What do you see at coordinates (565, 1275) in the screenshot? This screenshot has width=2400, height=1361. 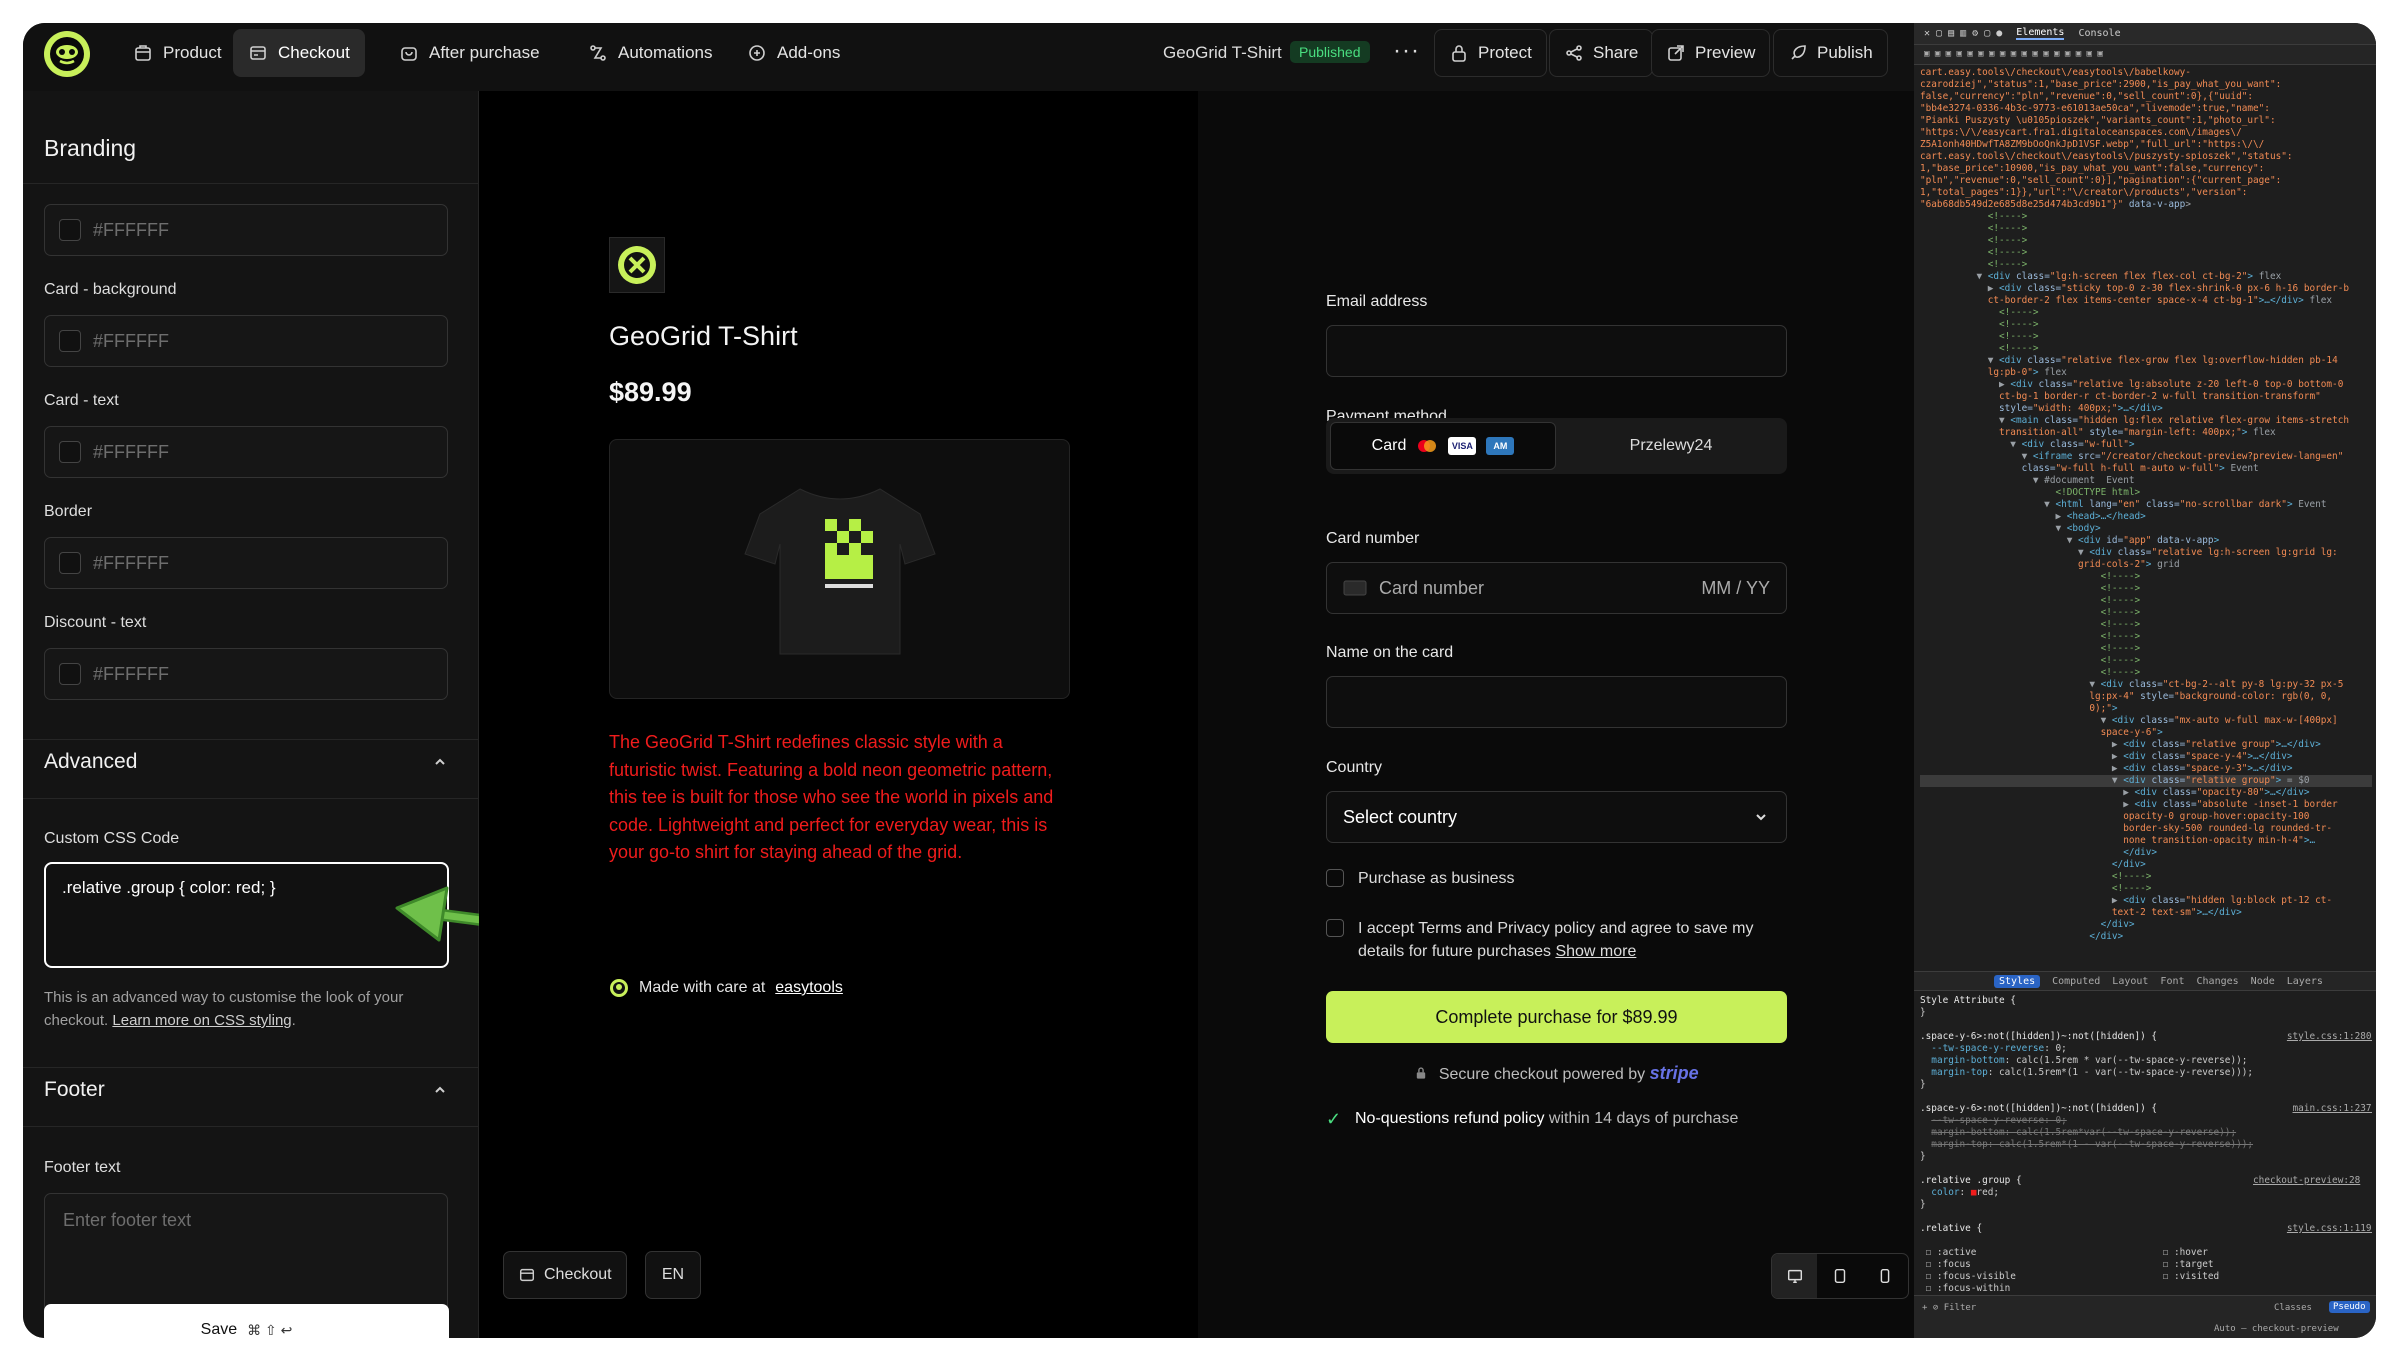 I see `checkout-view-button: Checkout` at bounding box center [565, 1275].